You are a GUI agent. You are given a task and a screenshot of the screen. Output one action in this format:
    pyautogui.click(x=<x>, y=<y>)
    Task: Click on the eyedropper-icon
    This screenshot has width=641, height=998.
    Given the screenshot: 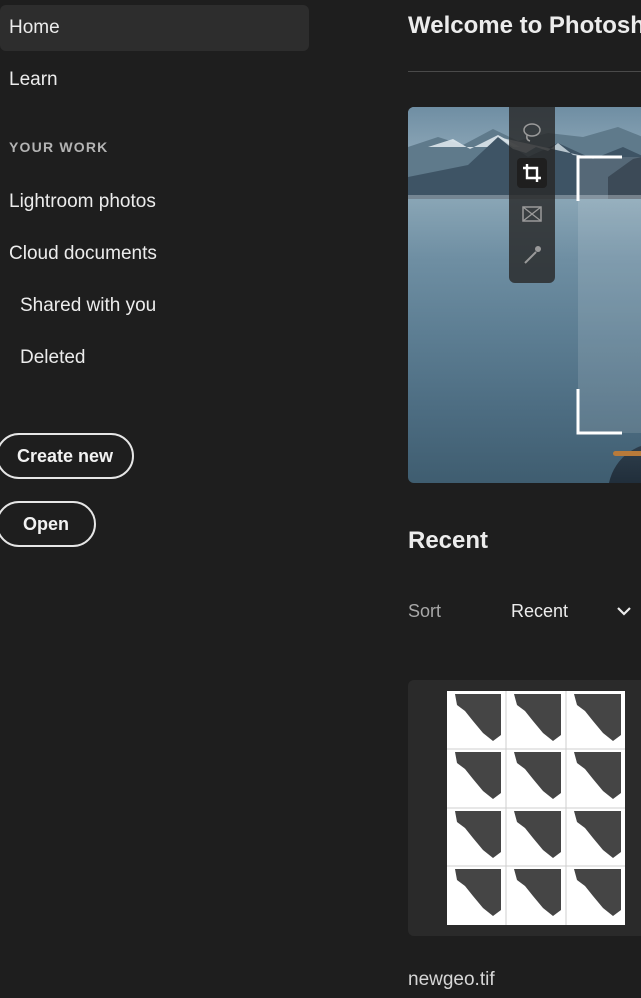 What is the action you would take?
    pyautogui.click(x=532, y=255)
    